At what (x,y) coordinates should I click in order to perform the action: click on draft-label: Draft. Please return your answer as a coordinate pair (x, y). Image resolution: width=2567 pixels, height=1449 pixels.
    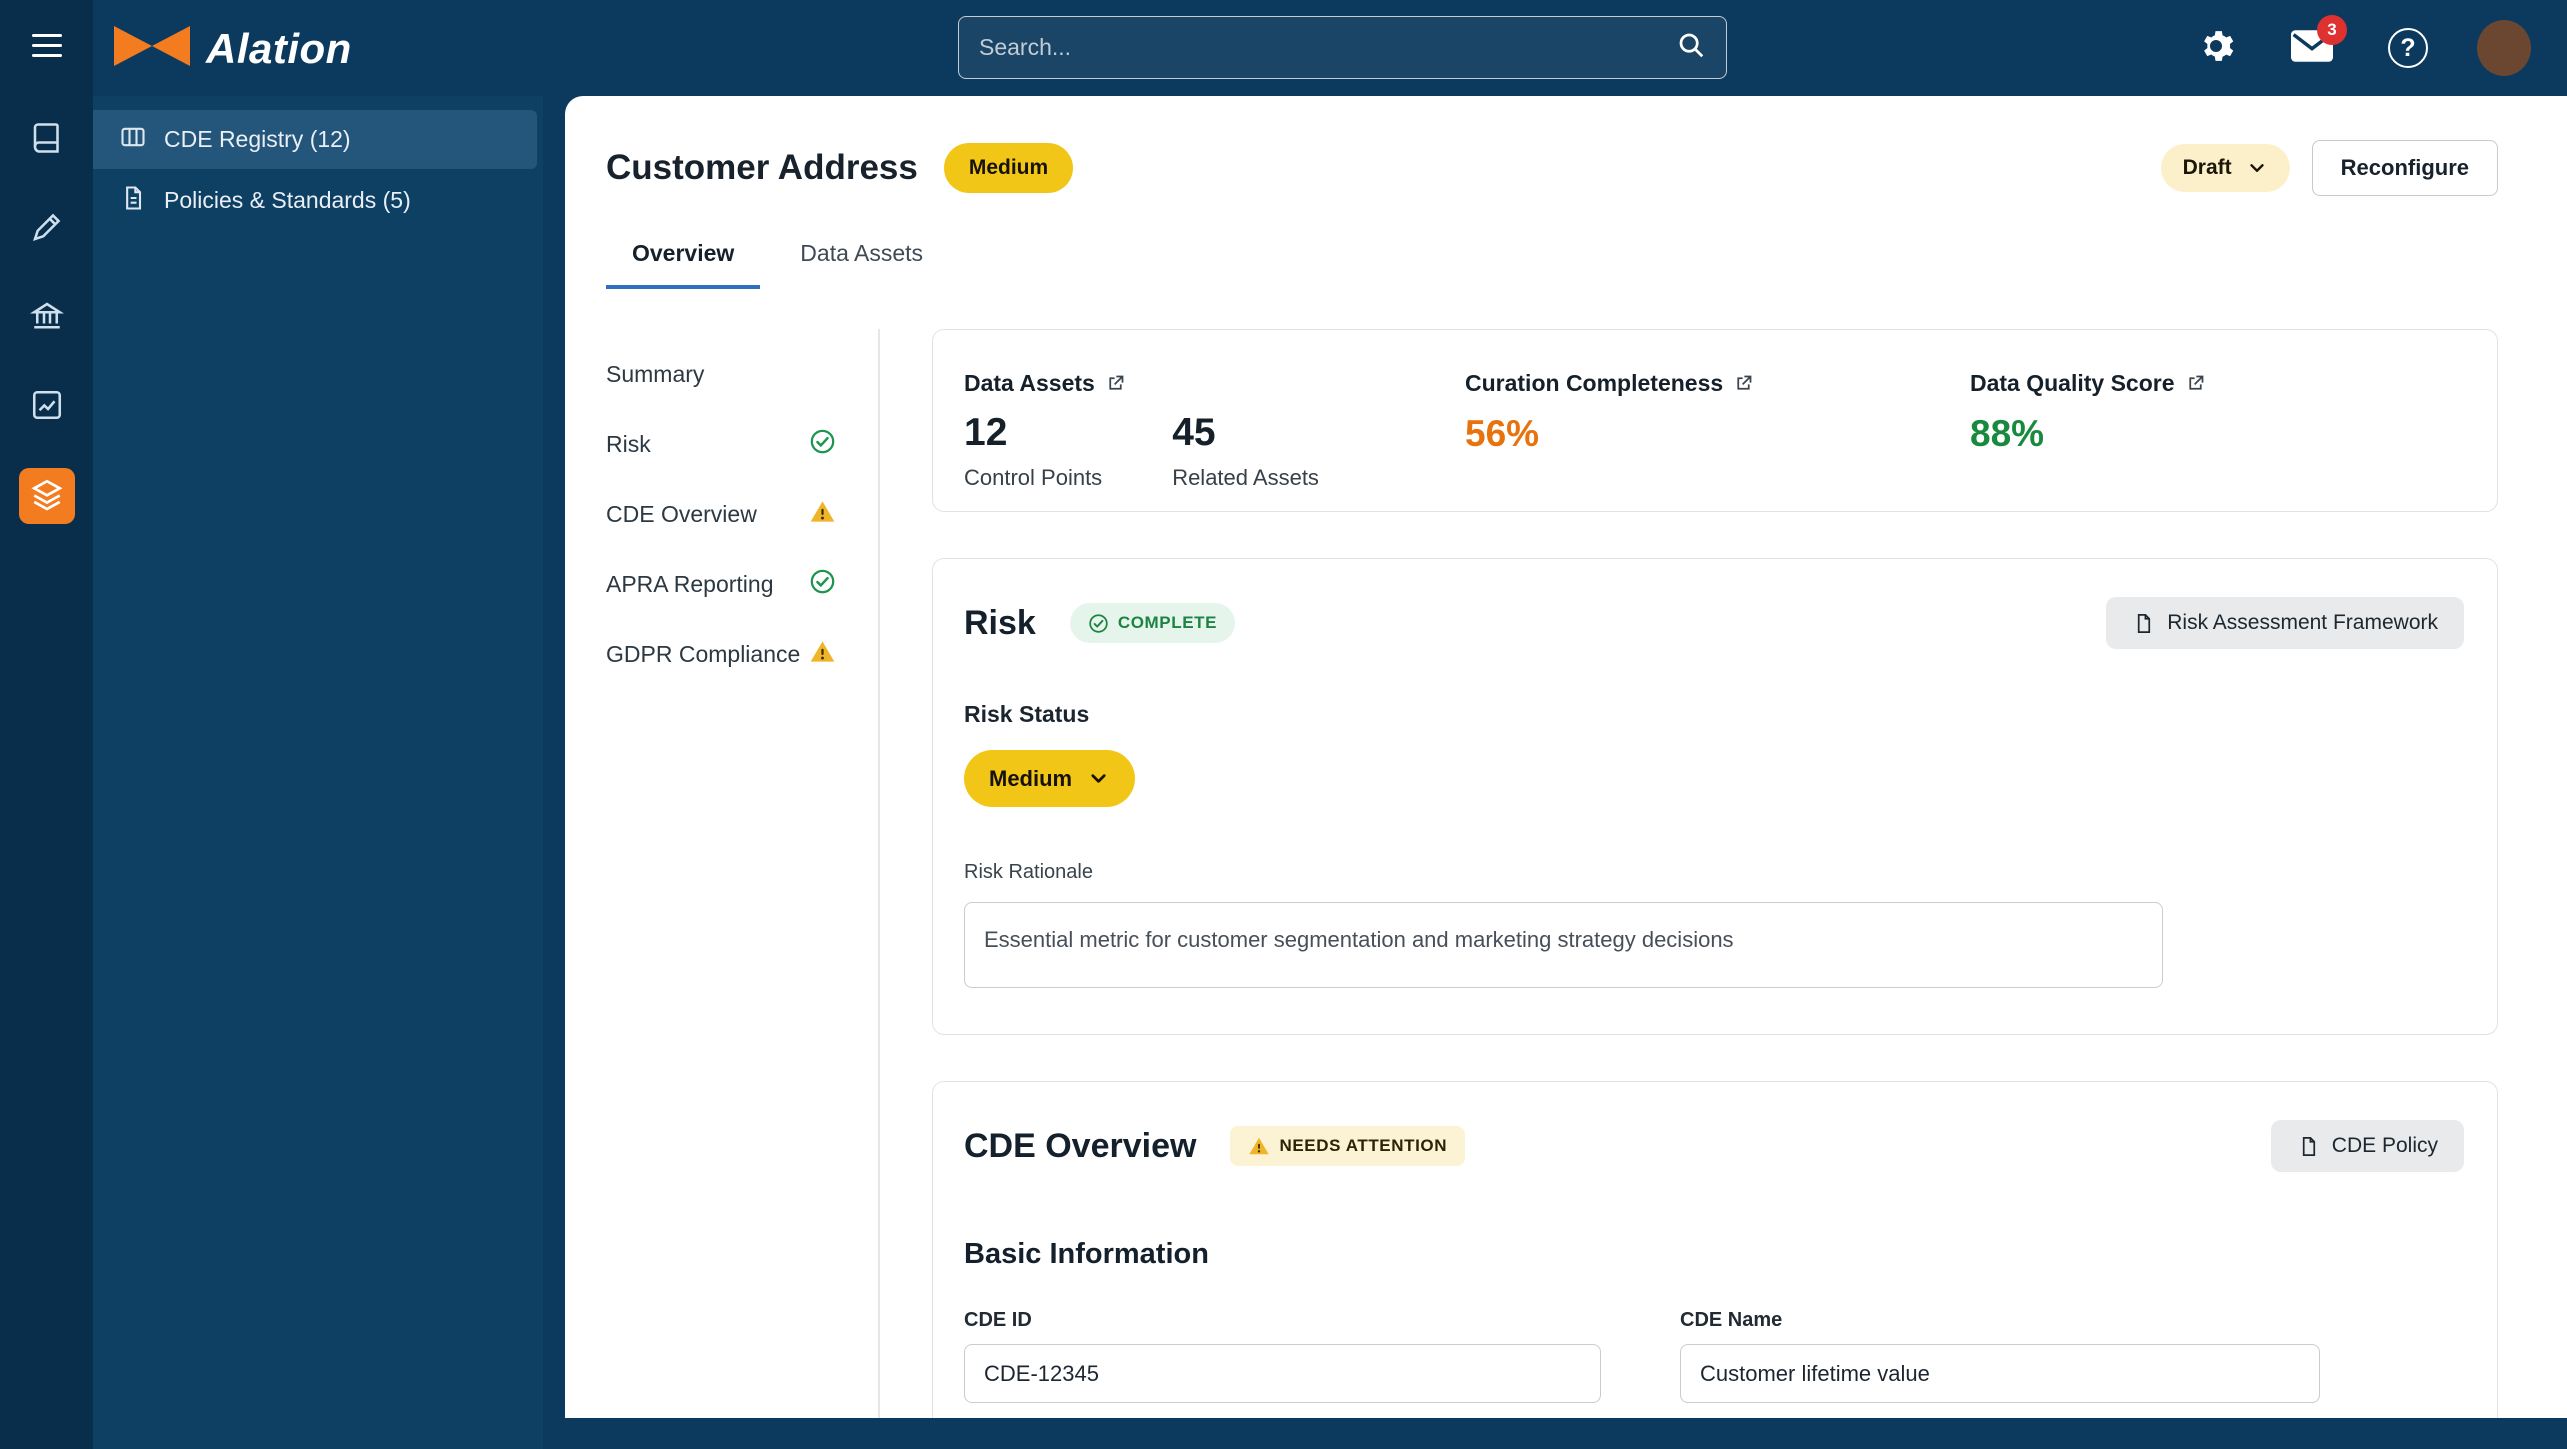
    Looking at the image, I should click on (2207, 167).